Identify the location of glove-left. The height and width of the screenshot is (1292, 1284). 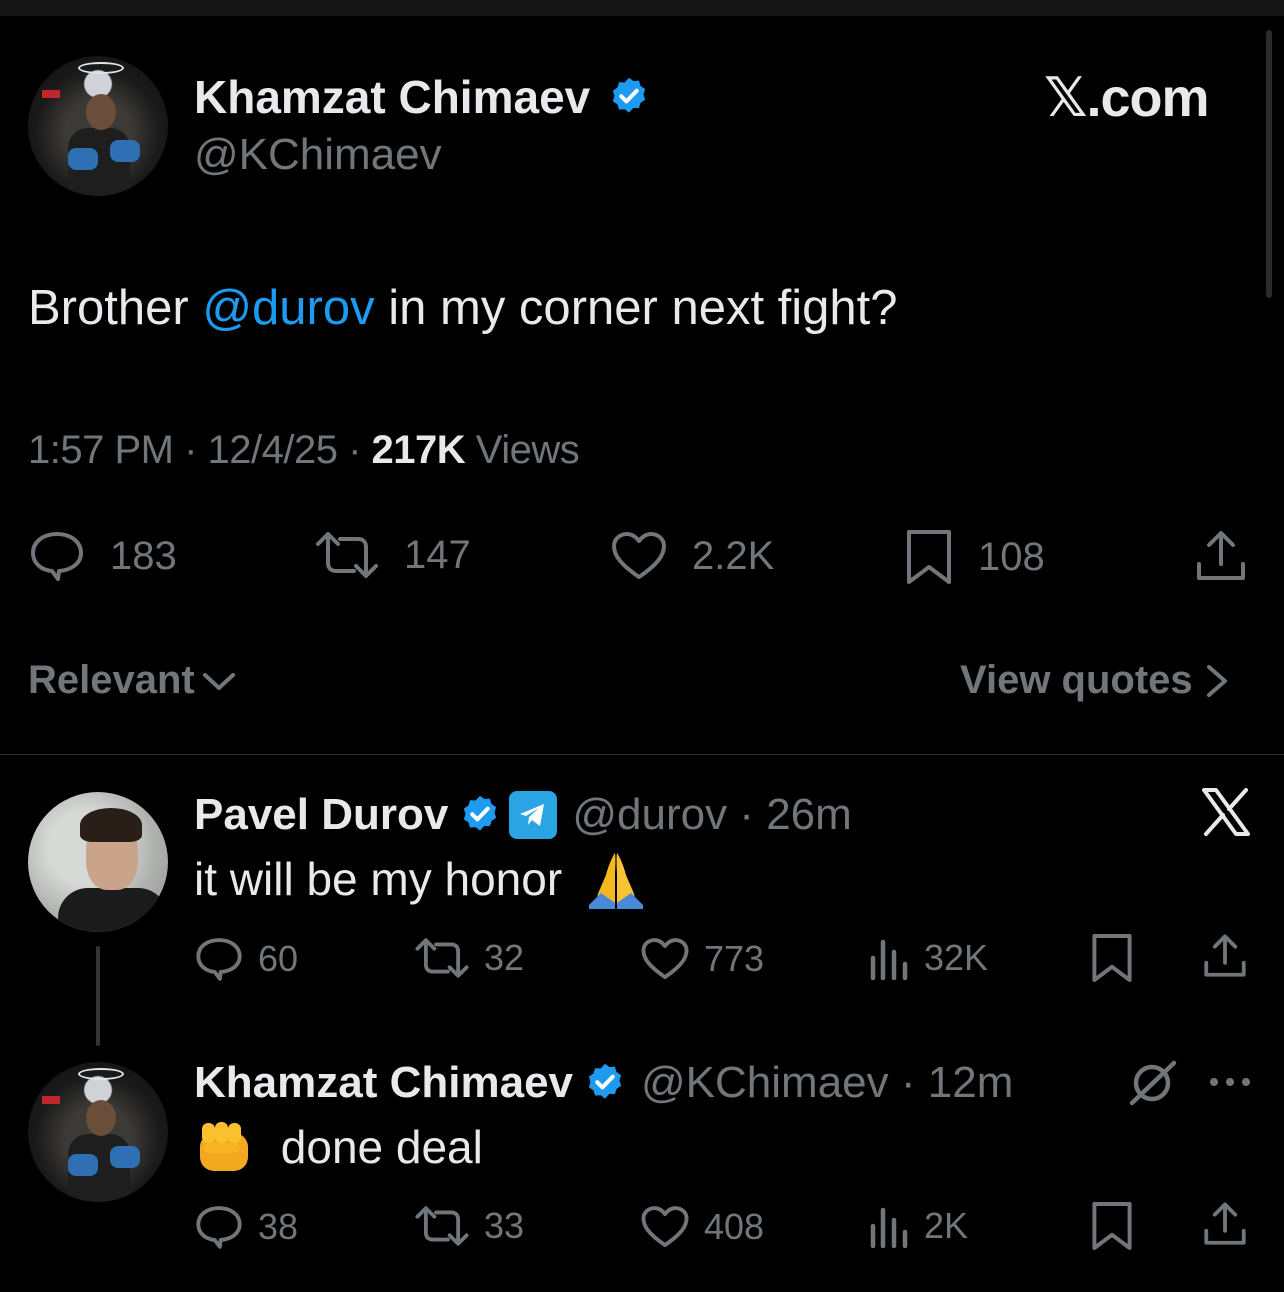
(83, 159).